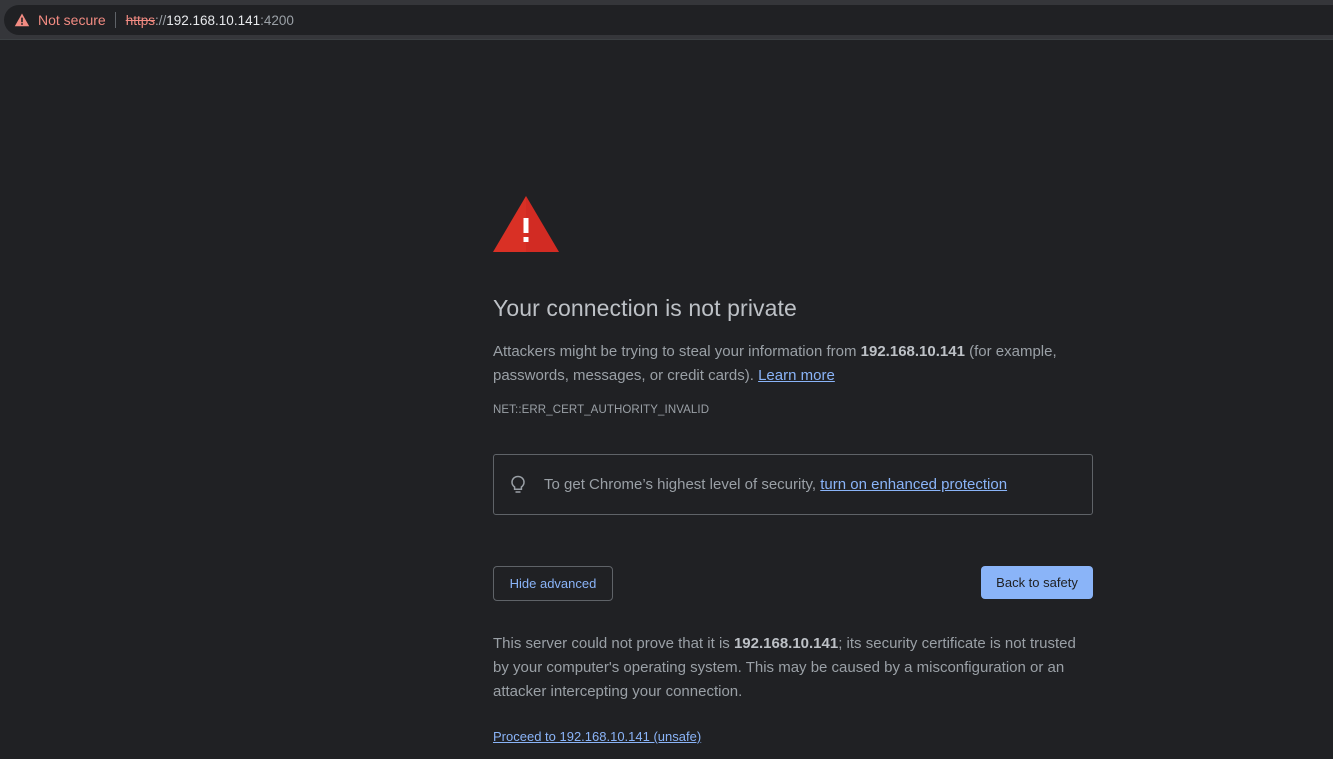 The width and height of the screenshot is (1333, 759). Describe the element at coordinates (22, 20) in the screenshot. I see `warning-triangle-icon` at that location.